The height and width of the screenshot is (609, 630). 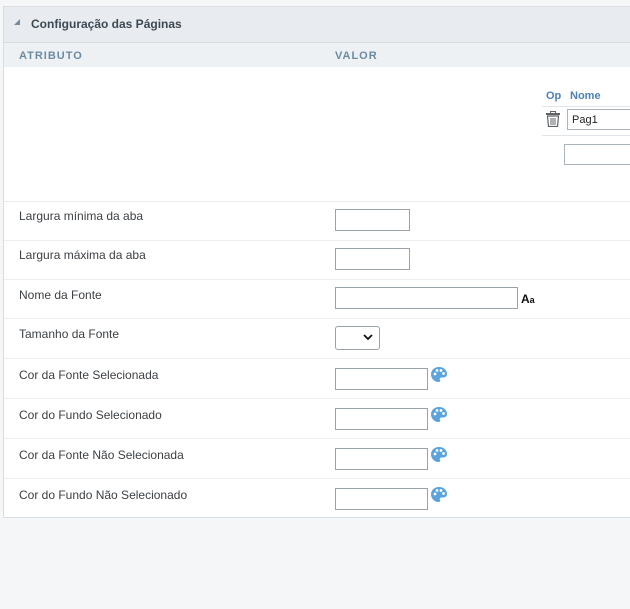 I want to click on row-max-tab-width: Largura máxima da aba, so click(x=317, y=260).